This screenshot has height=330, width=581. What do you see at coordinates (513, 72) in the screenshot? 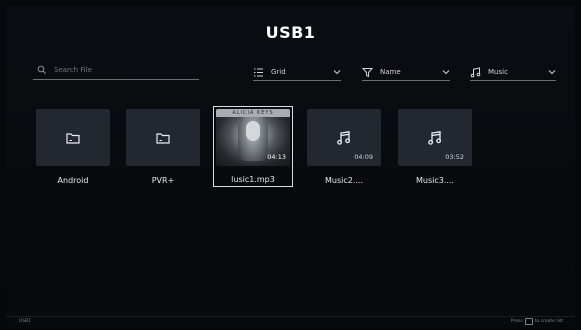
I see `media-type-dropdown: Music` at bounding box center [513, 72].